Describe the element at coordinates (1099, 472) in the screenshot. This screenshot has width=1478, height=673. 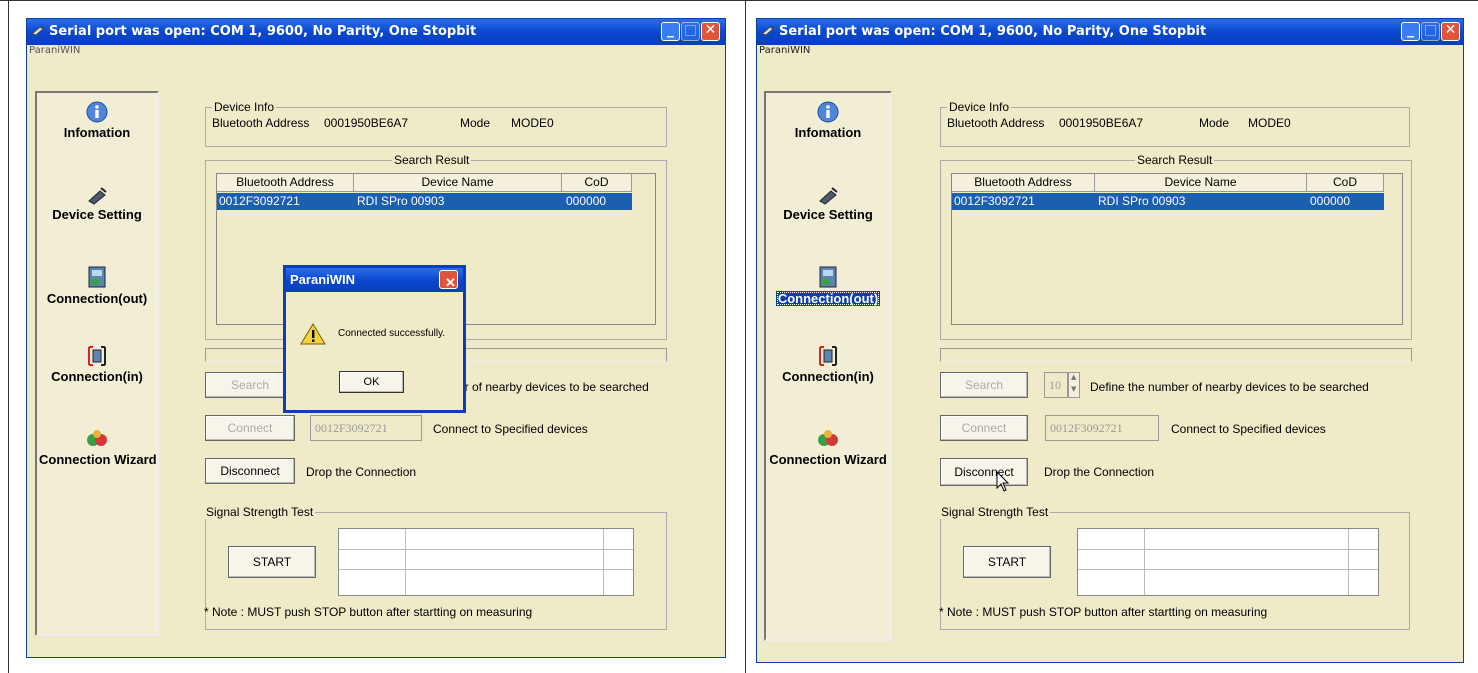
I see `disconnect-description: Drop the Connection` at that location.